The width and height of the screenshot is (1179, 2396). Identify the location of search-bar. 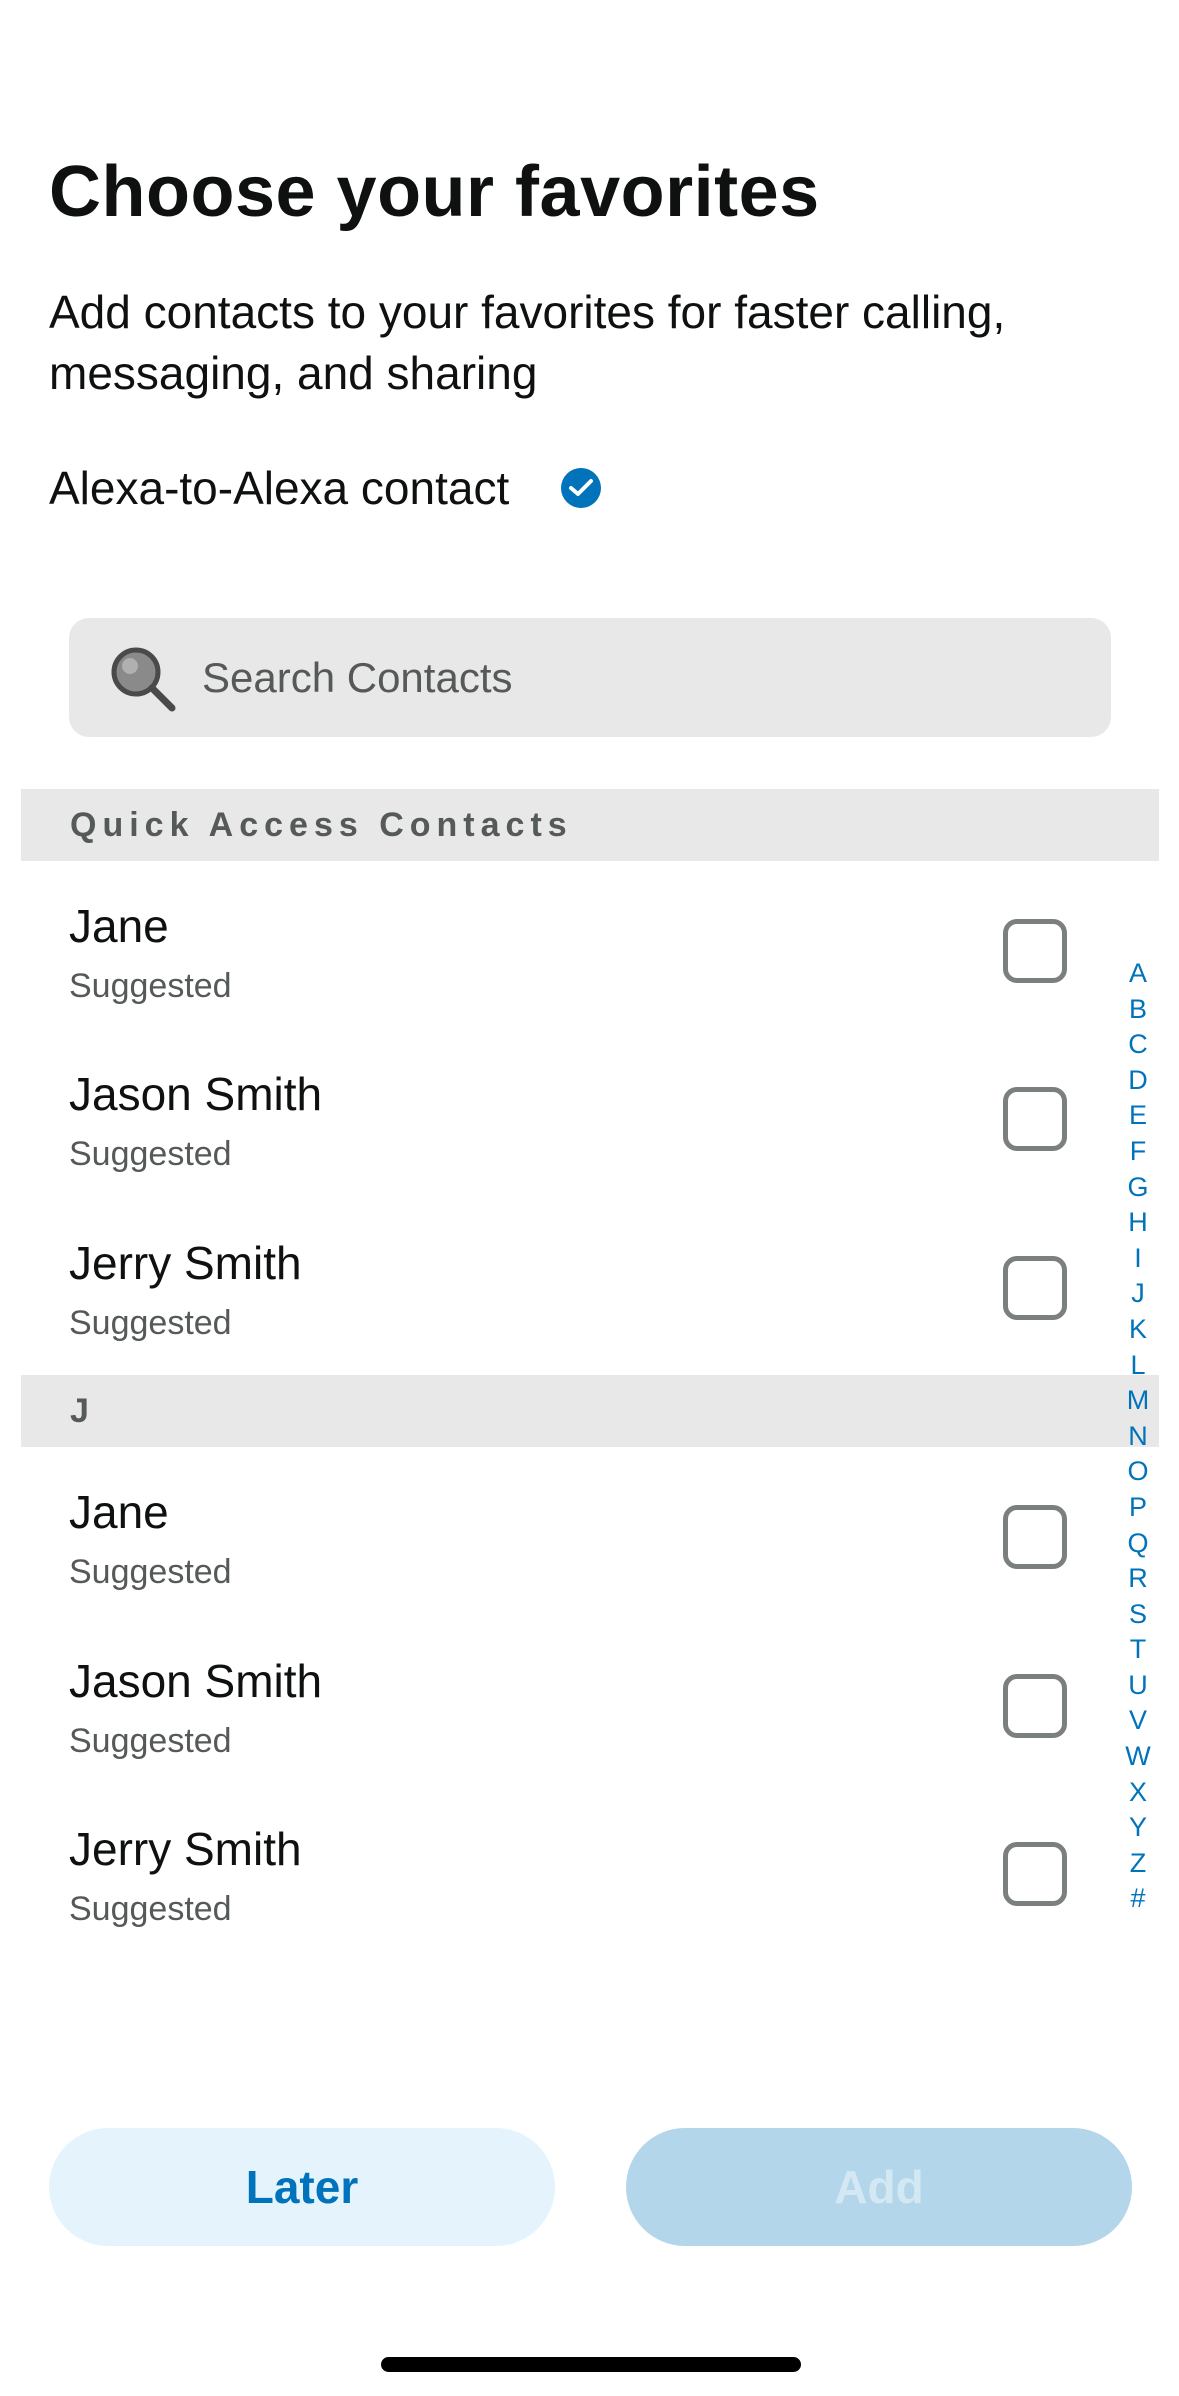
(590, 677).